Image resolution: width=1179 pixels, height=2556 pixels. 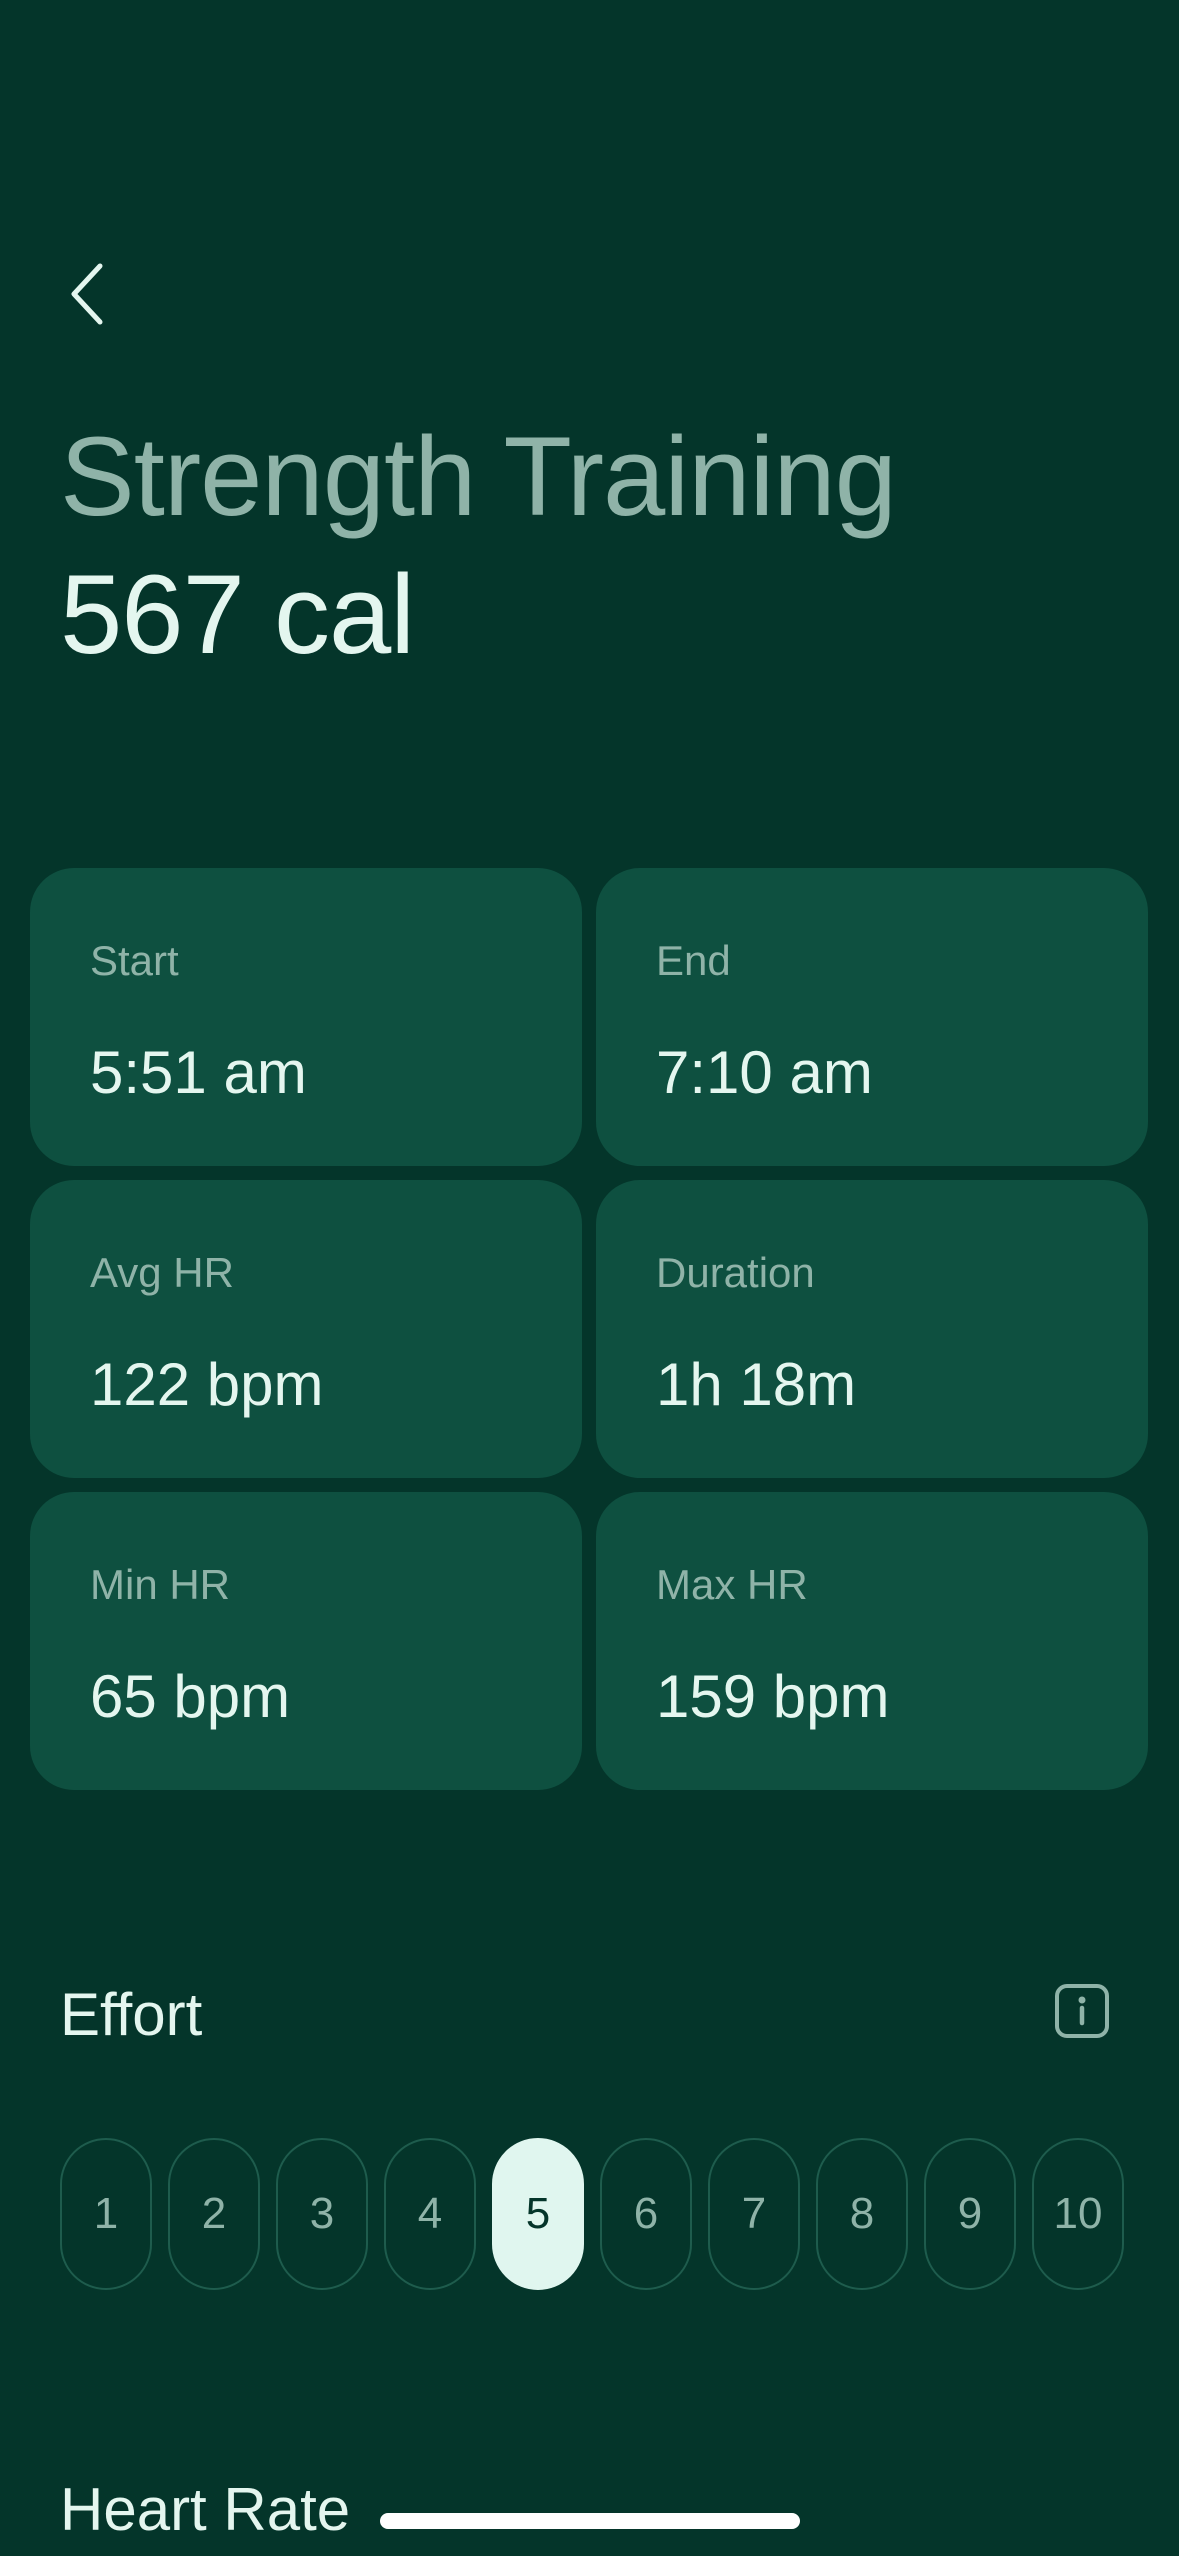 What do you see at coordinates (322, 2214) in the screenshot?
I see `effort-option-3: 3` at bounding box center [322, 2214].